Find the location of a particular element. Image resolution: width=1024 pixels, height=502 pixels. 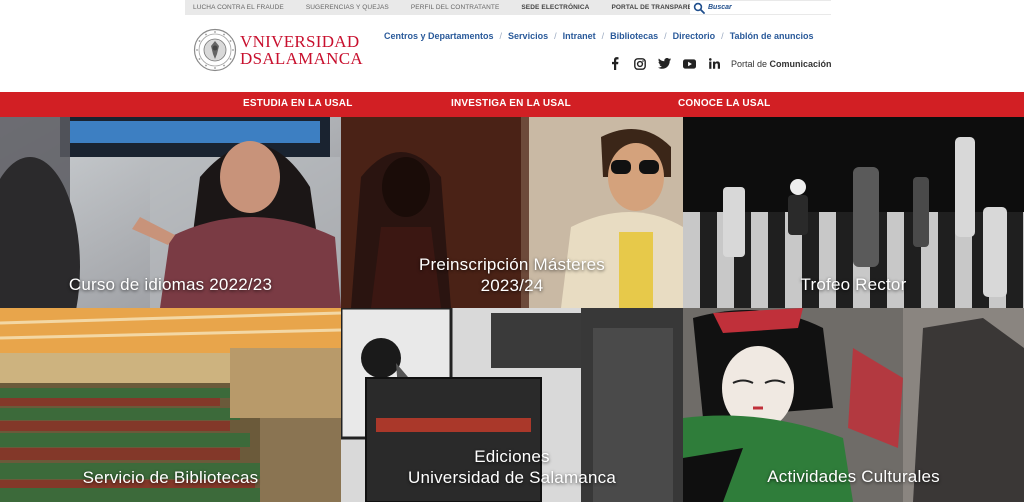

tile-caption-line-1: Curso de idiomas 2022/23 is located at coordinates (170, 284).